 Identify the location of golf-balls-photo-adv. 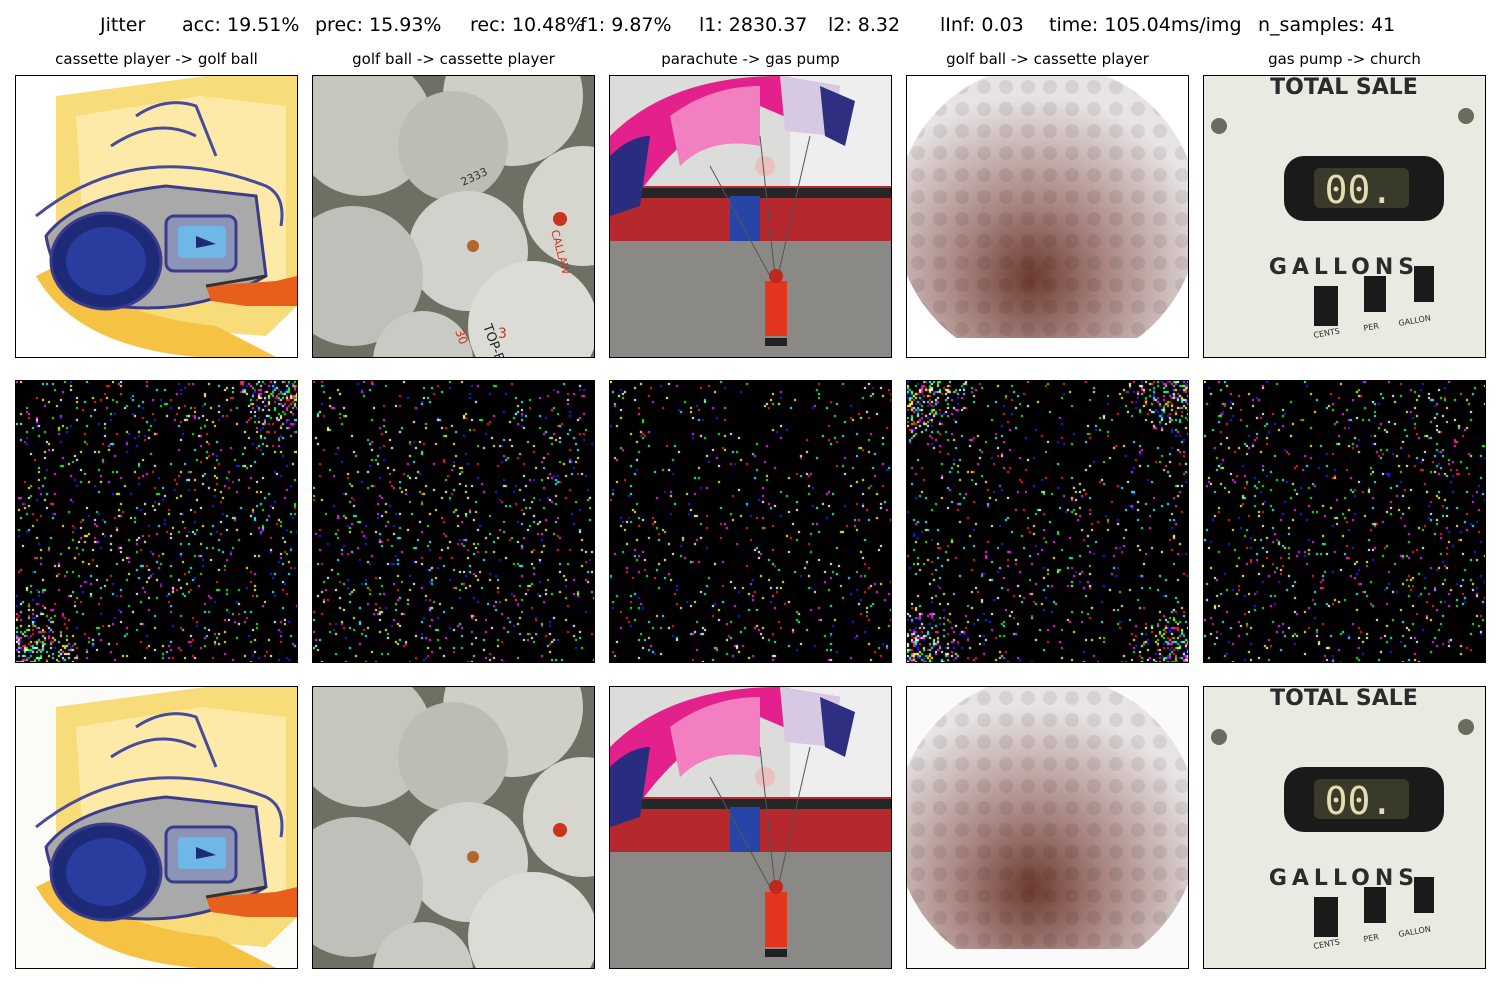
(453, 827).